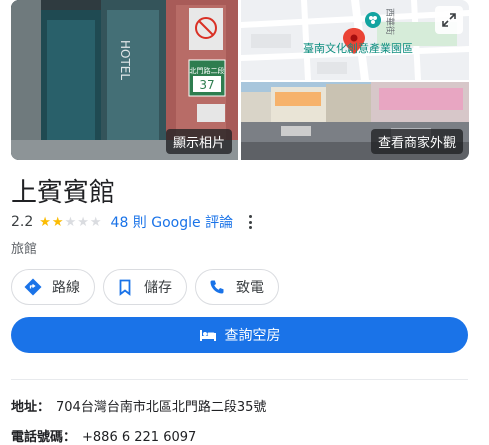 The image size is (489, 445). I want to click on action-buttons: 路線 儲存 致電, so click(145, 287).